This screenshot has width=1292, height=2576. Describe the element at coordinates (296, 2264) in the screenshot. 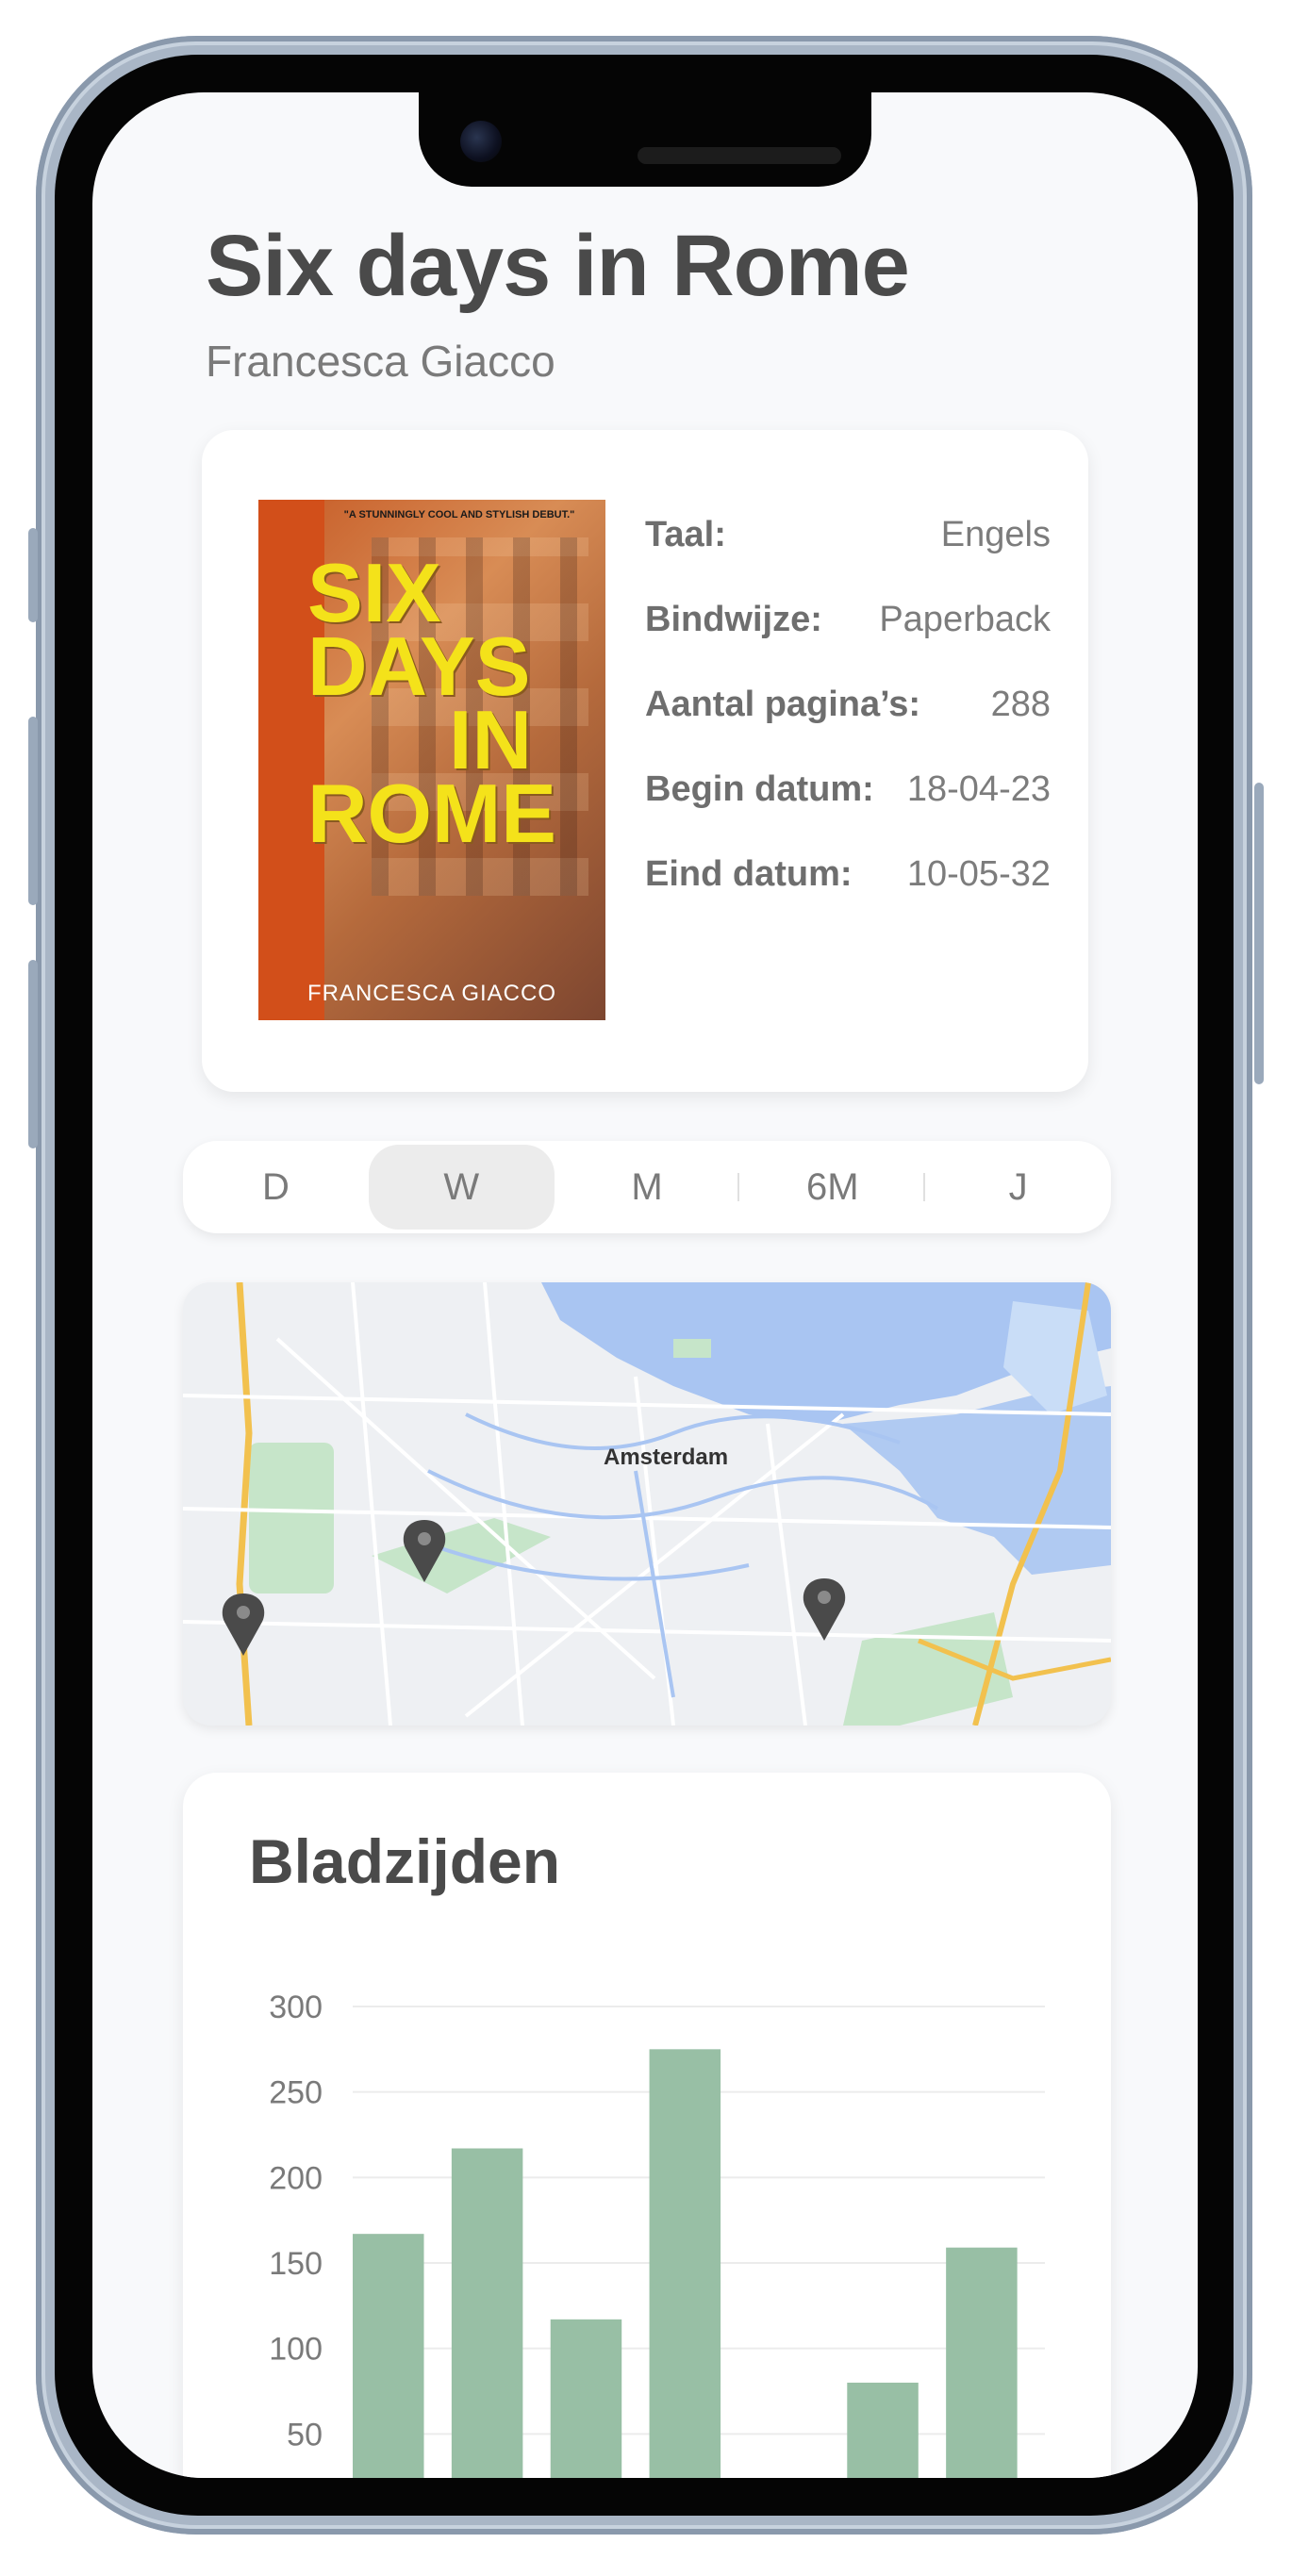

I see `y-tick-label: 150` at that location.